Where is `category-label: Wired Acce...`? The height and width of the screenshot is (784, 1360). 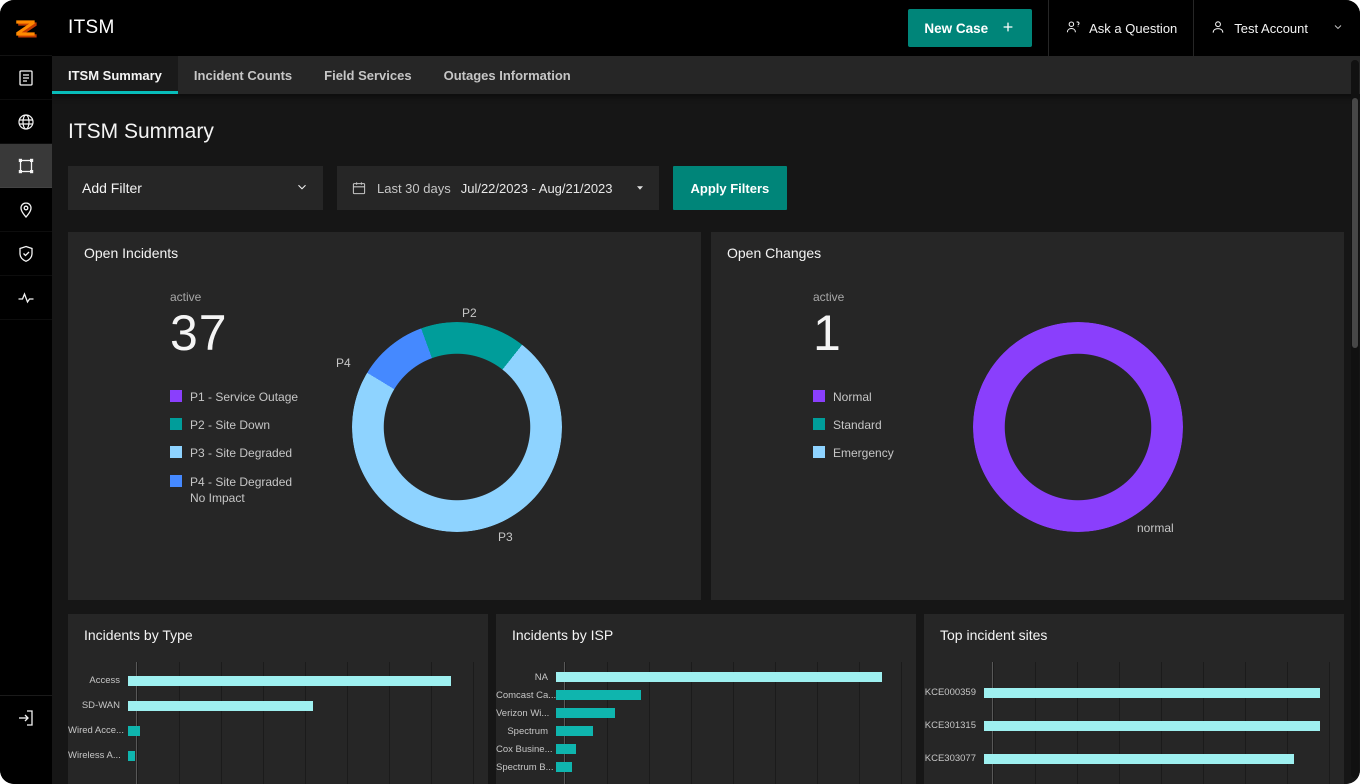
category-label: Wired Acce... is located at coordinates (96, 730).